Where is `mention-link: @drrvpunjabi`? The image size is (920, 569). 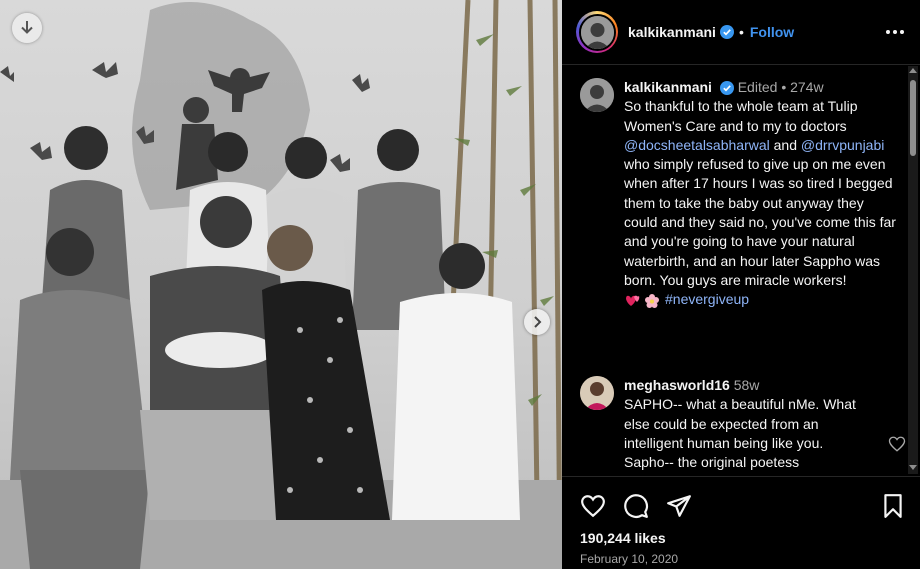
mention-link: @drrvpunjabi is located at coordinates (842, 145).